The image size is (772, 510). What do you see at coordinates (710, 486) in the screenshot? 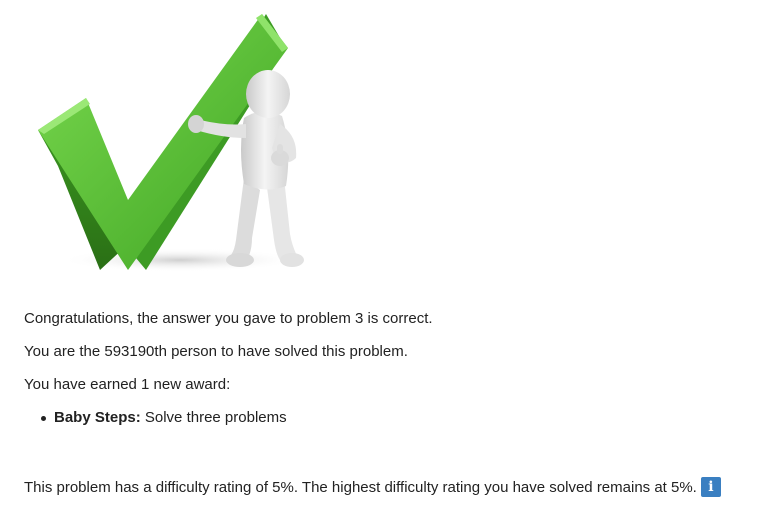
I see `info-icon: i` at bounding box center [710, 486].